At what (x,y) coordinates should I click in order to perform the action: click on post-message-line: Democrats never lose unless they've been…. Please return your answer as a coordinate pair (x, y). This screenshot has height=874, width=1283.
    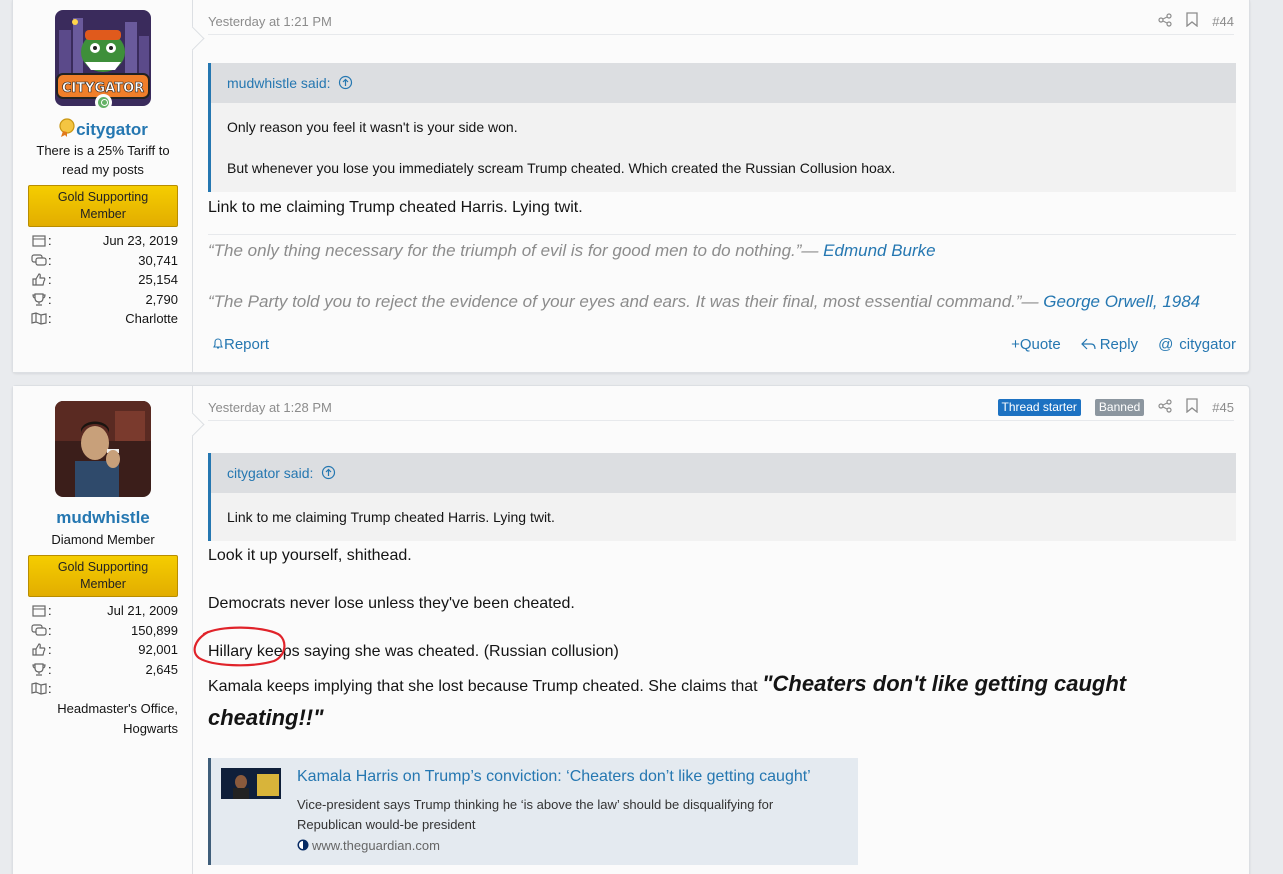
    Looking at the image, I should click on (391, 603).